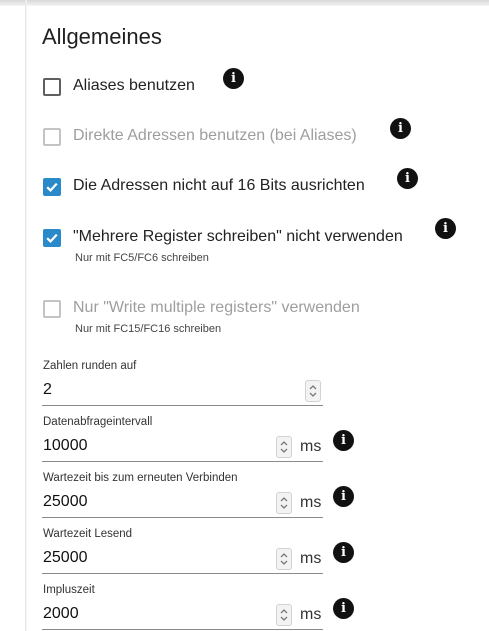 The height and width of the screenshot is (631, 489). I want to click on top-shadow, so click(244, 3).